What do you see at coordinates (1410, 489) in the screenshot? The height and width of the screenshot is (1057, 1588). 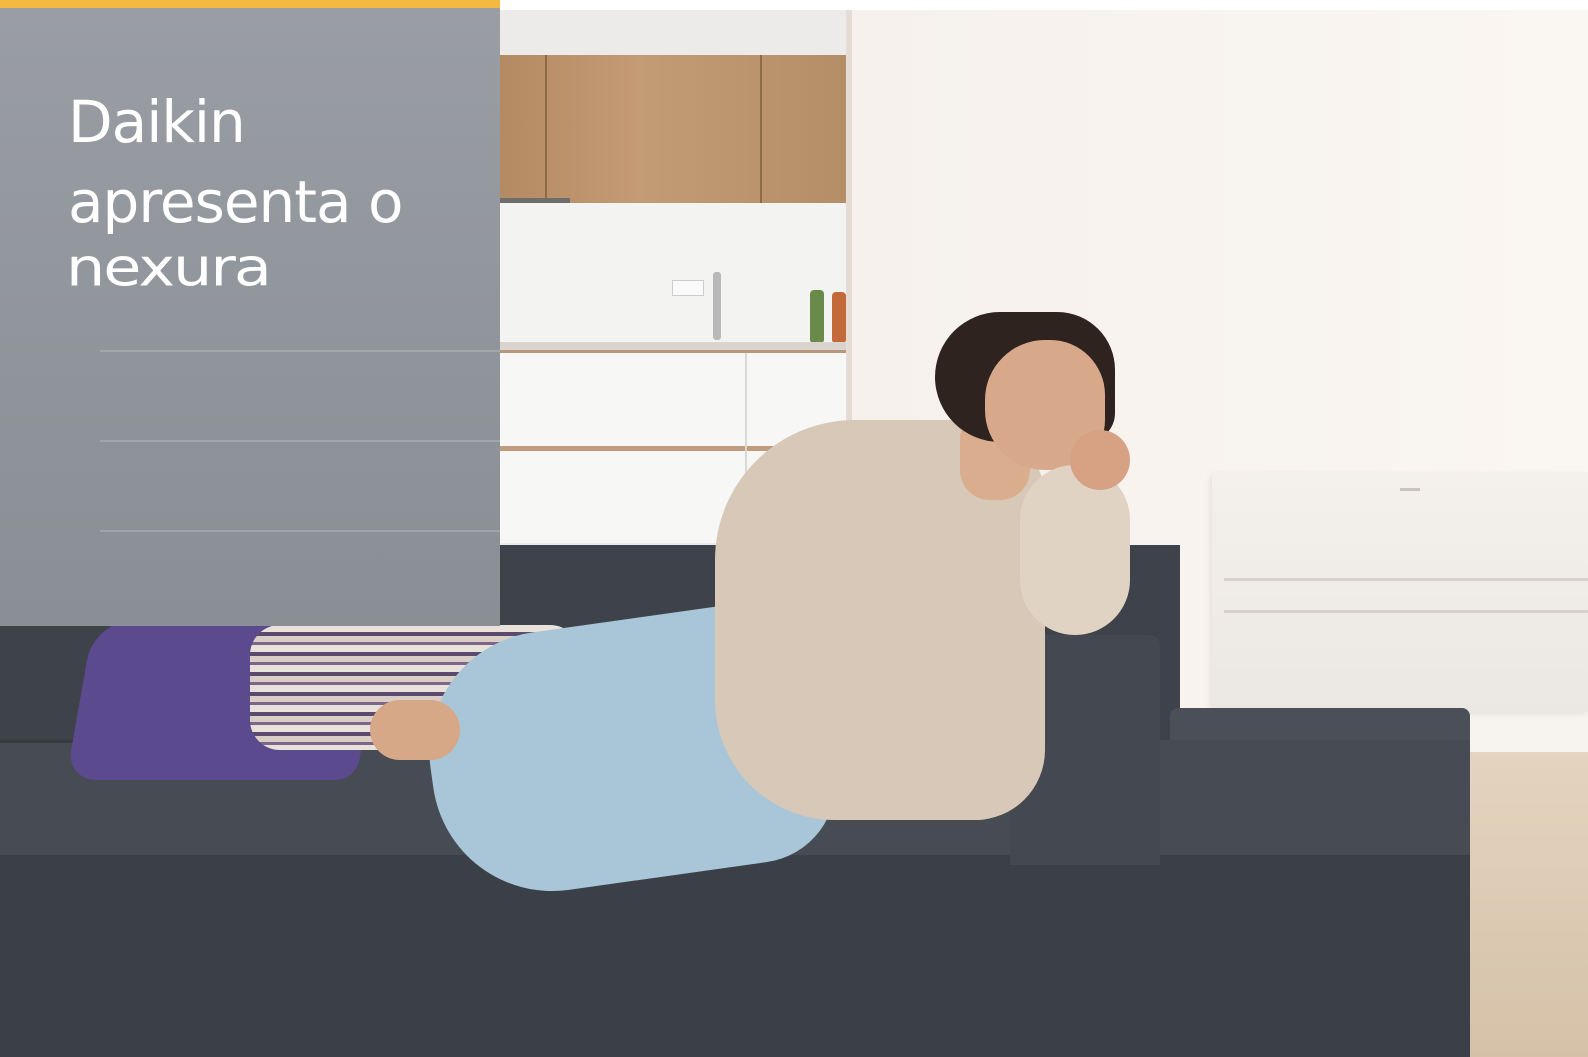 I see `ac-unit-logo` at bounding box center [1410, 489].